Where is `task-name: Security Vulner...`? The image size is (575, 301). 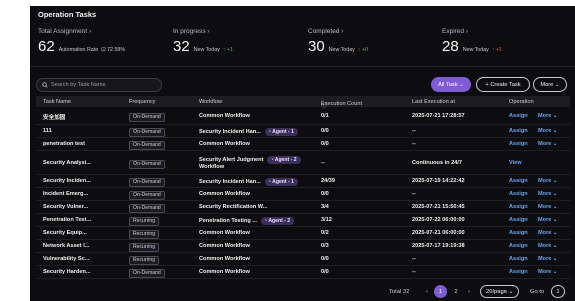 task-name: Security Vulner... is located at coordinates (65, 207).